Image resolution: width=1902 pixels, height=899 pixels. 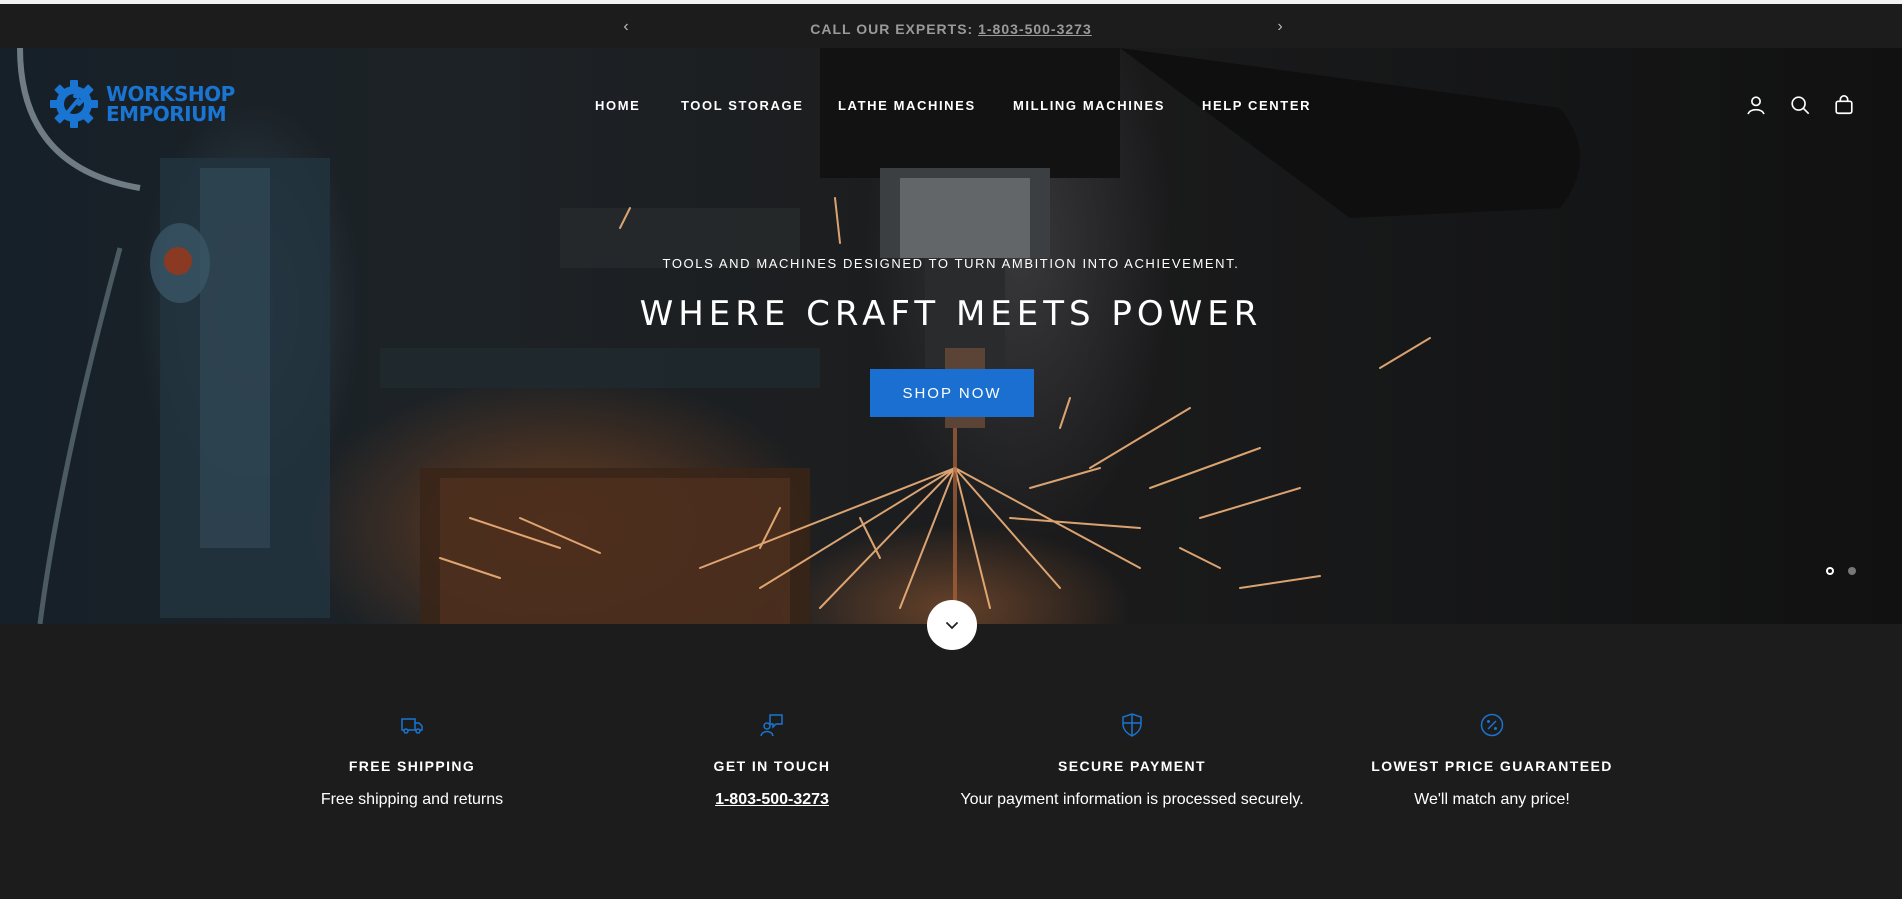 I want to click on search-icon, so click(x=1800, y=105).